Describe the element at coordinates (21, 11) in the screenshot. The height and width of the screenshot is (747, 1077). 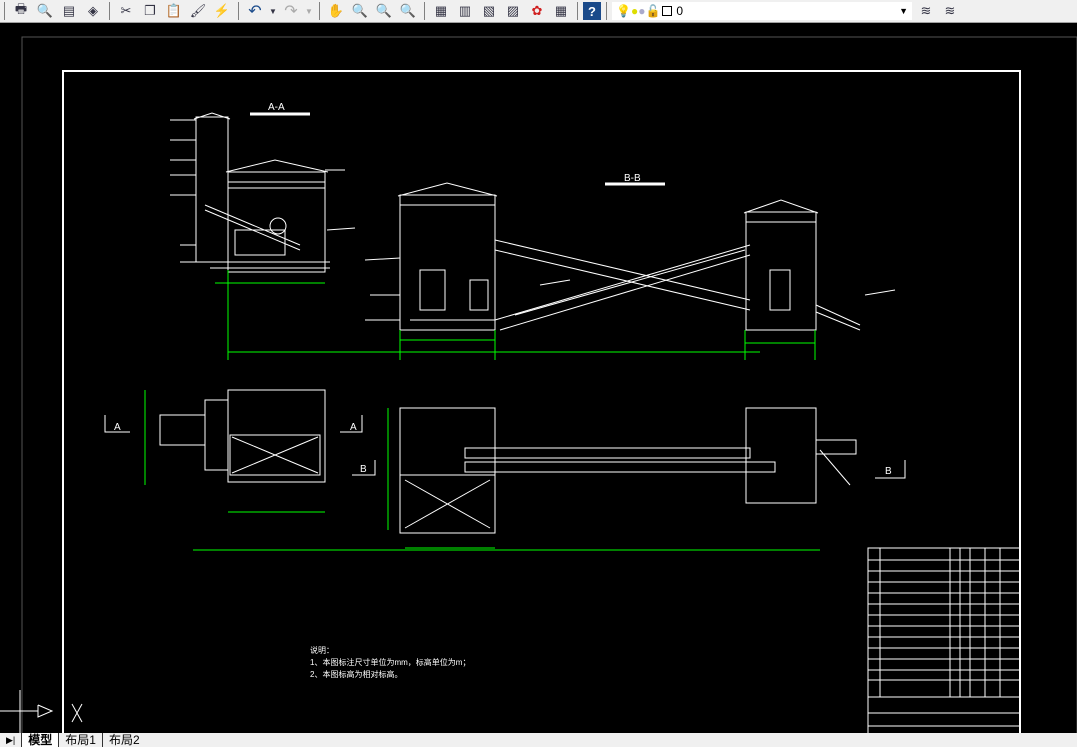
I see `print-icon: 🖶` at that location.